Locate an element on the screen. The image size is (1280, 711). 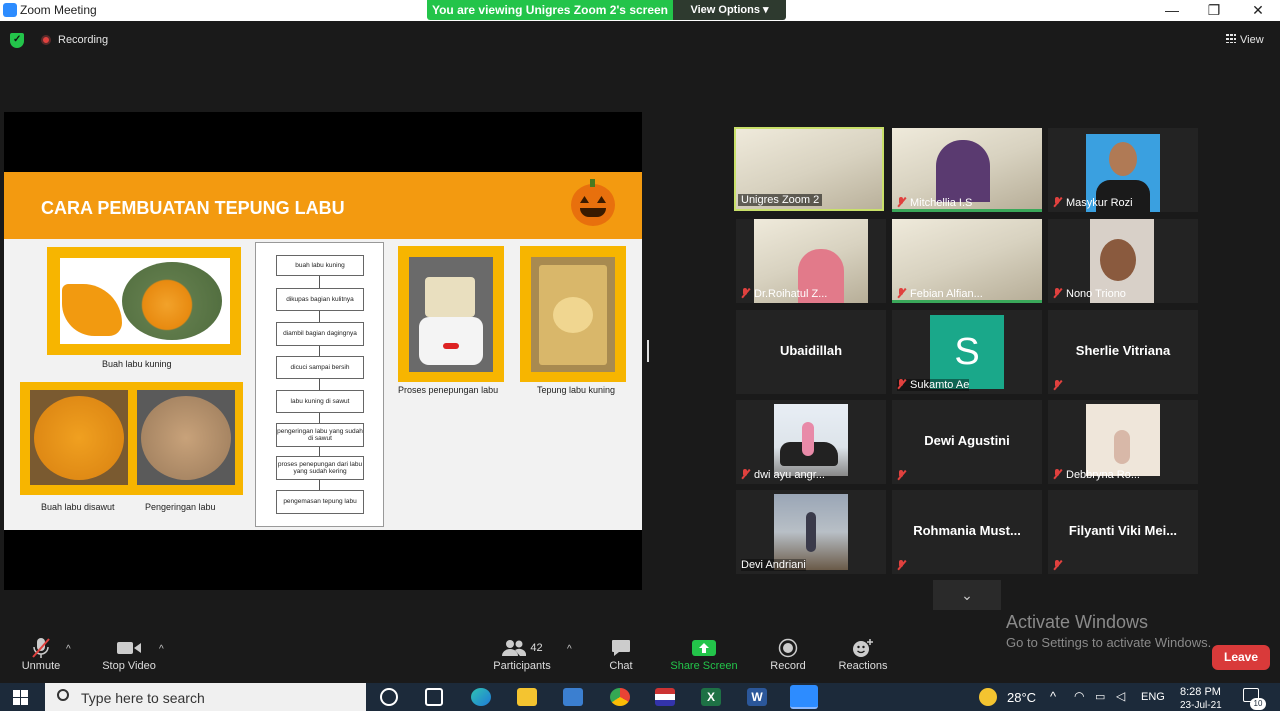
participant-tile: Unigres Zoom 2 is located at coordinates (809, 169).